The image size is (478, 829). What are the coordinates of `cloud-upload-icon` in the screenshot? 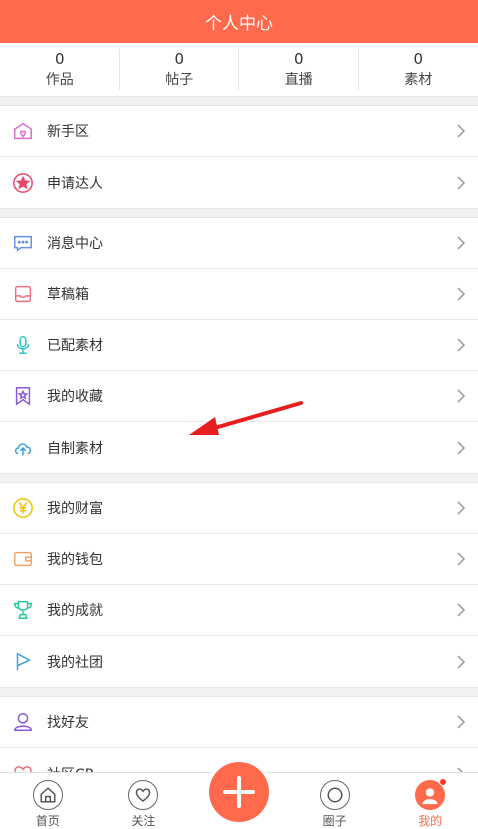 It's located at (23, 448).